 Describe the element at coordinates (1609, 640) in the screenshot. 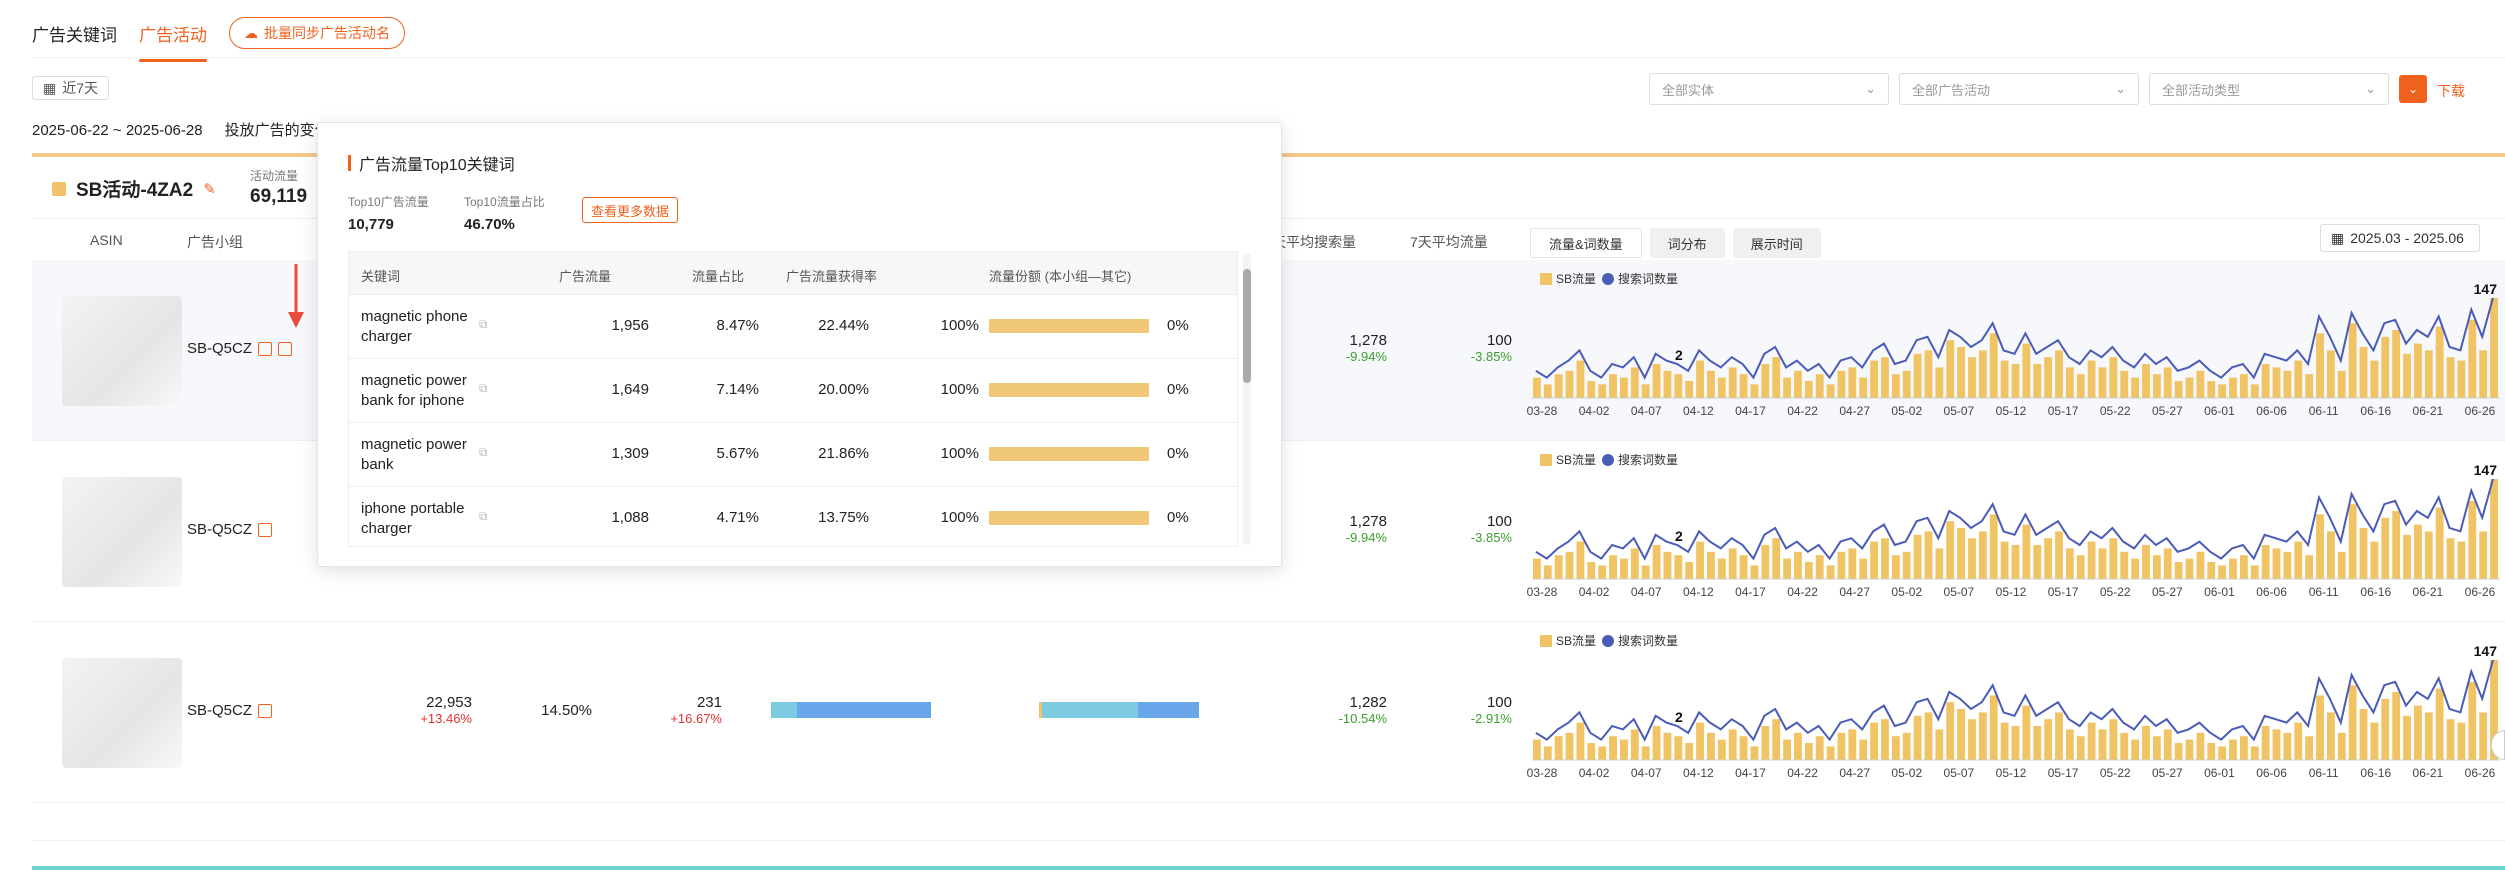

I see `chart-legend: SB流量 搜索词数量` at that location.